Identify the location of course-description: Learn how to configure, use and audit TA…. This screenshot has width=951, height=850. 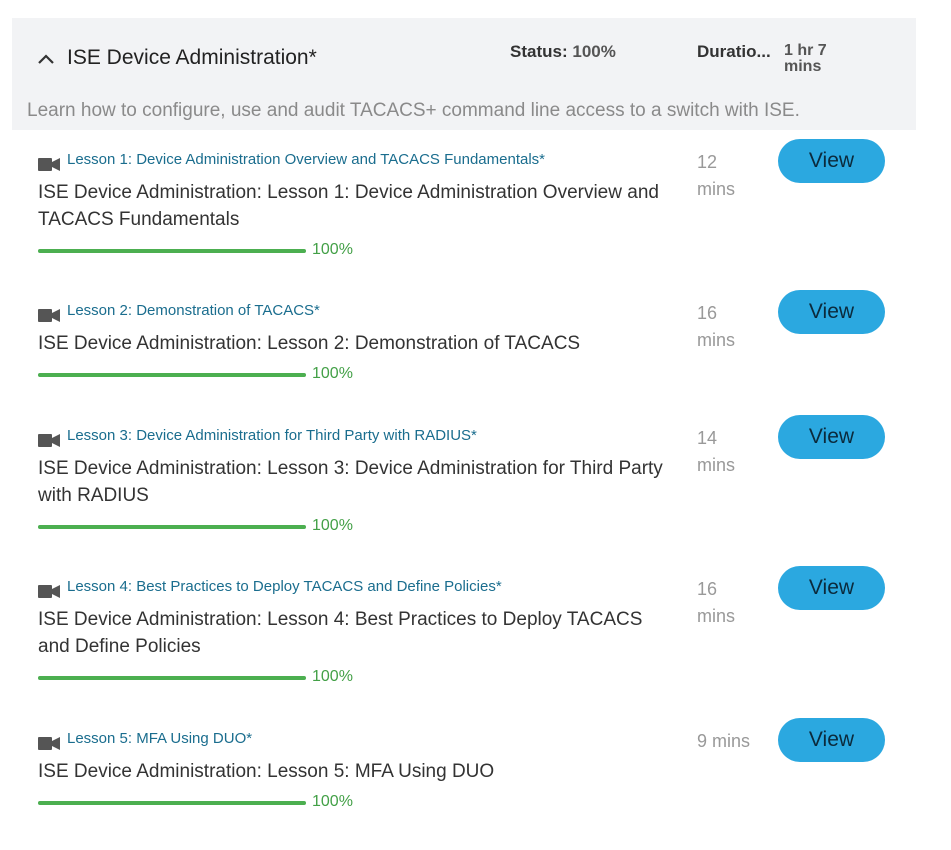
(413, 110).